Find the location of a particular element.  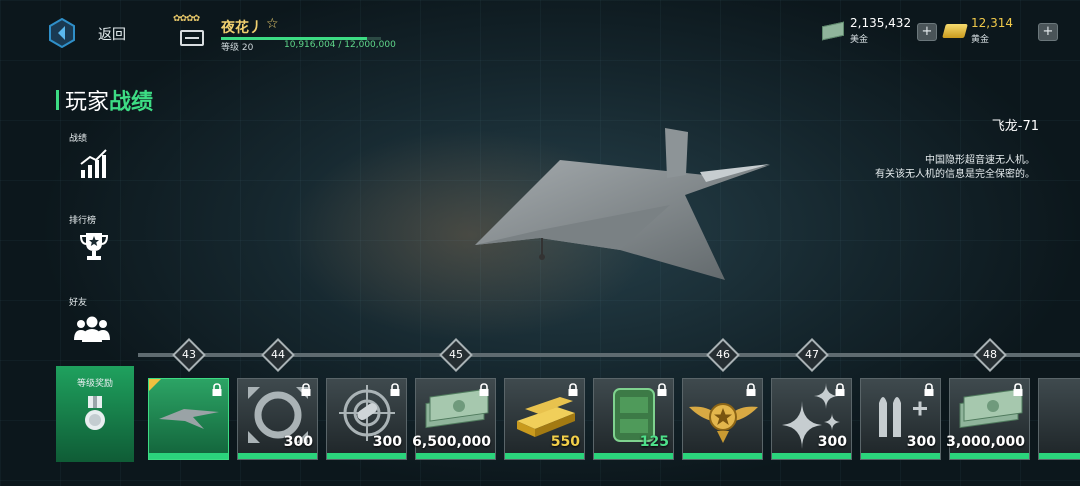

reward-tile: 125 is located at coordinates (633, 419).